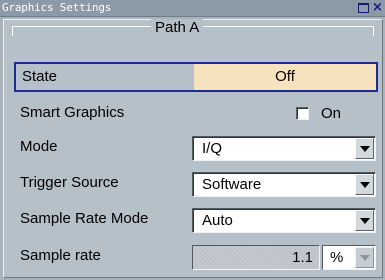  What do you see at coordinates (302, 113) in the screenshot?
I see `smart-graphics-checkbox` at bounding box center [302, 113].